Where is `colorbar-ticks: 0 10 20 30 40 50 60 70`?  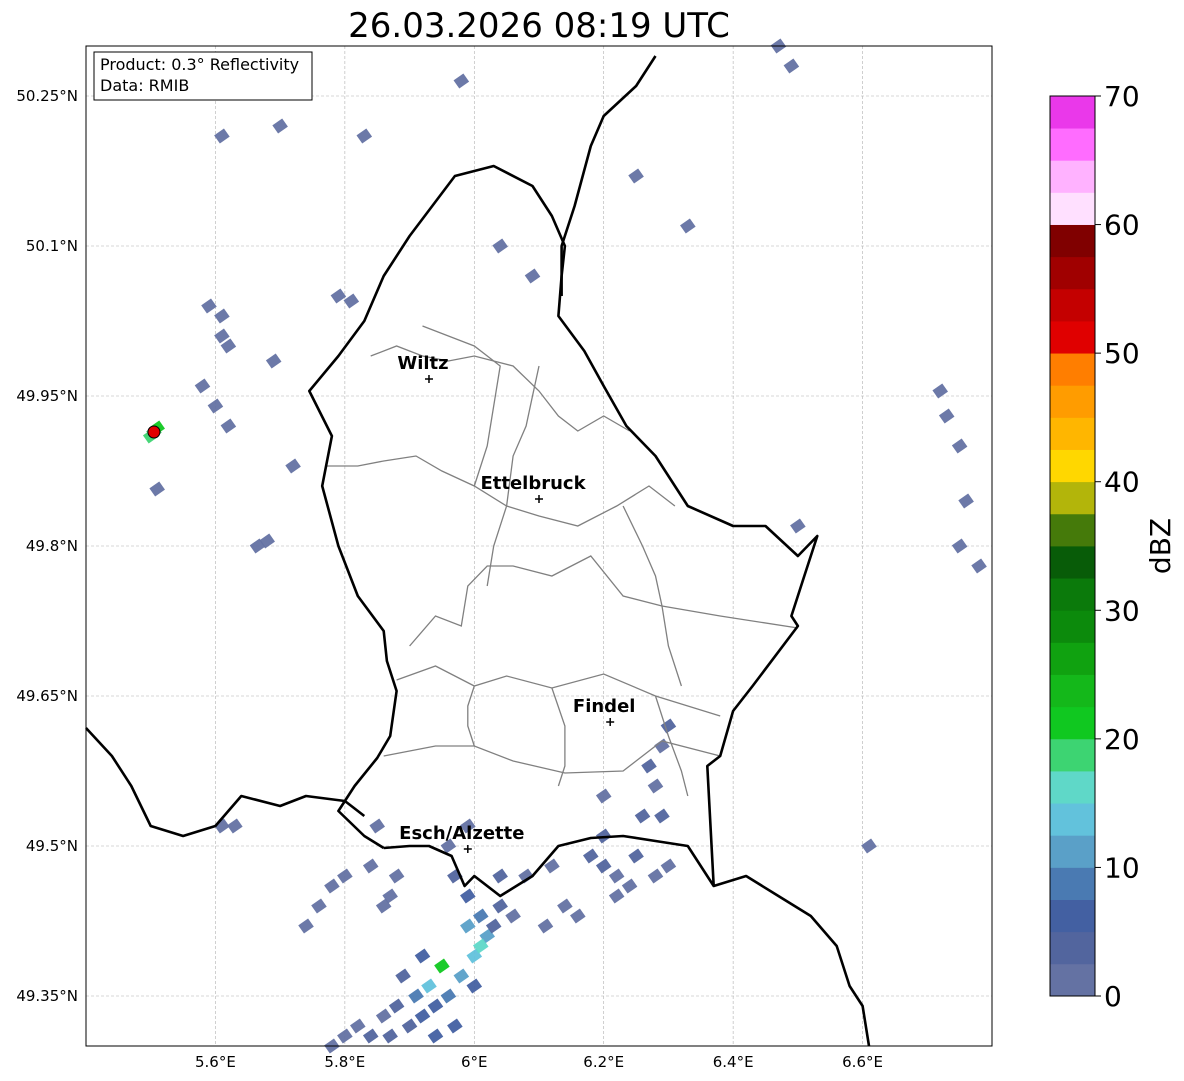 colorbar-ticks: 0 10 20 30 40 50 60 70 is located at coordinates (1117, 546).